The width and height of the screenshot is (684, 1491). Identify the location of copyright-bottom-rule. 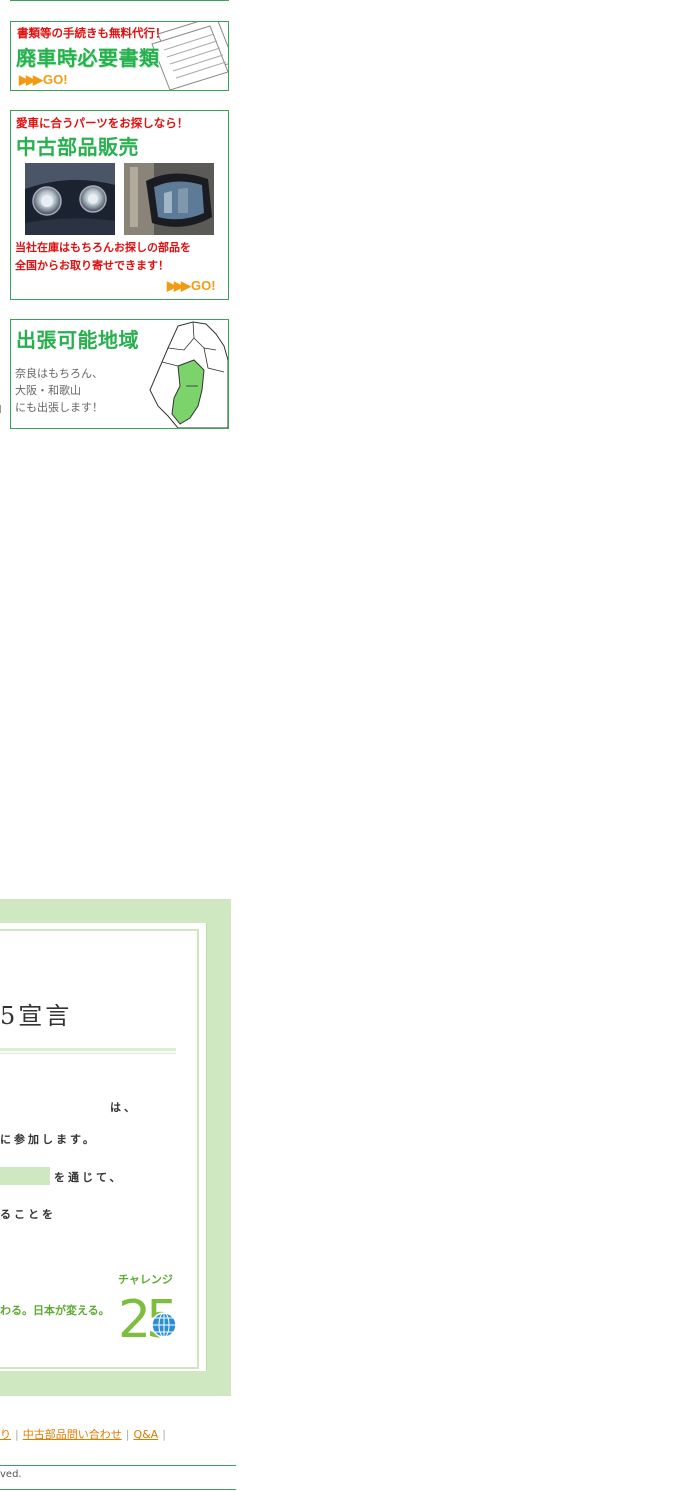
(118, 1489).